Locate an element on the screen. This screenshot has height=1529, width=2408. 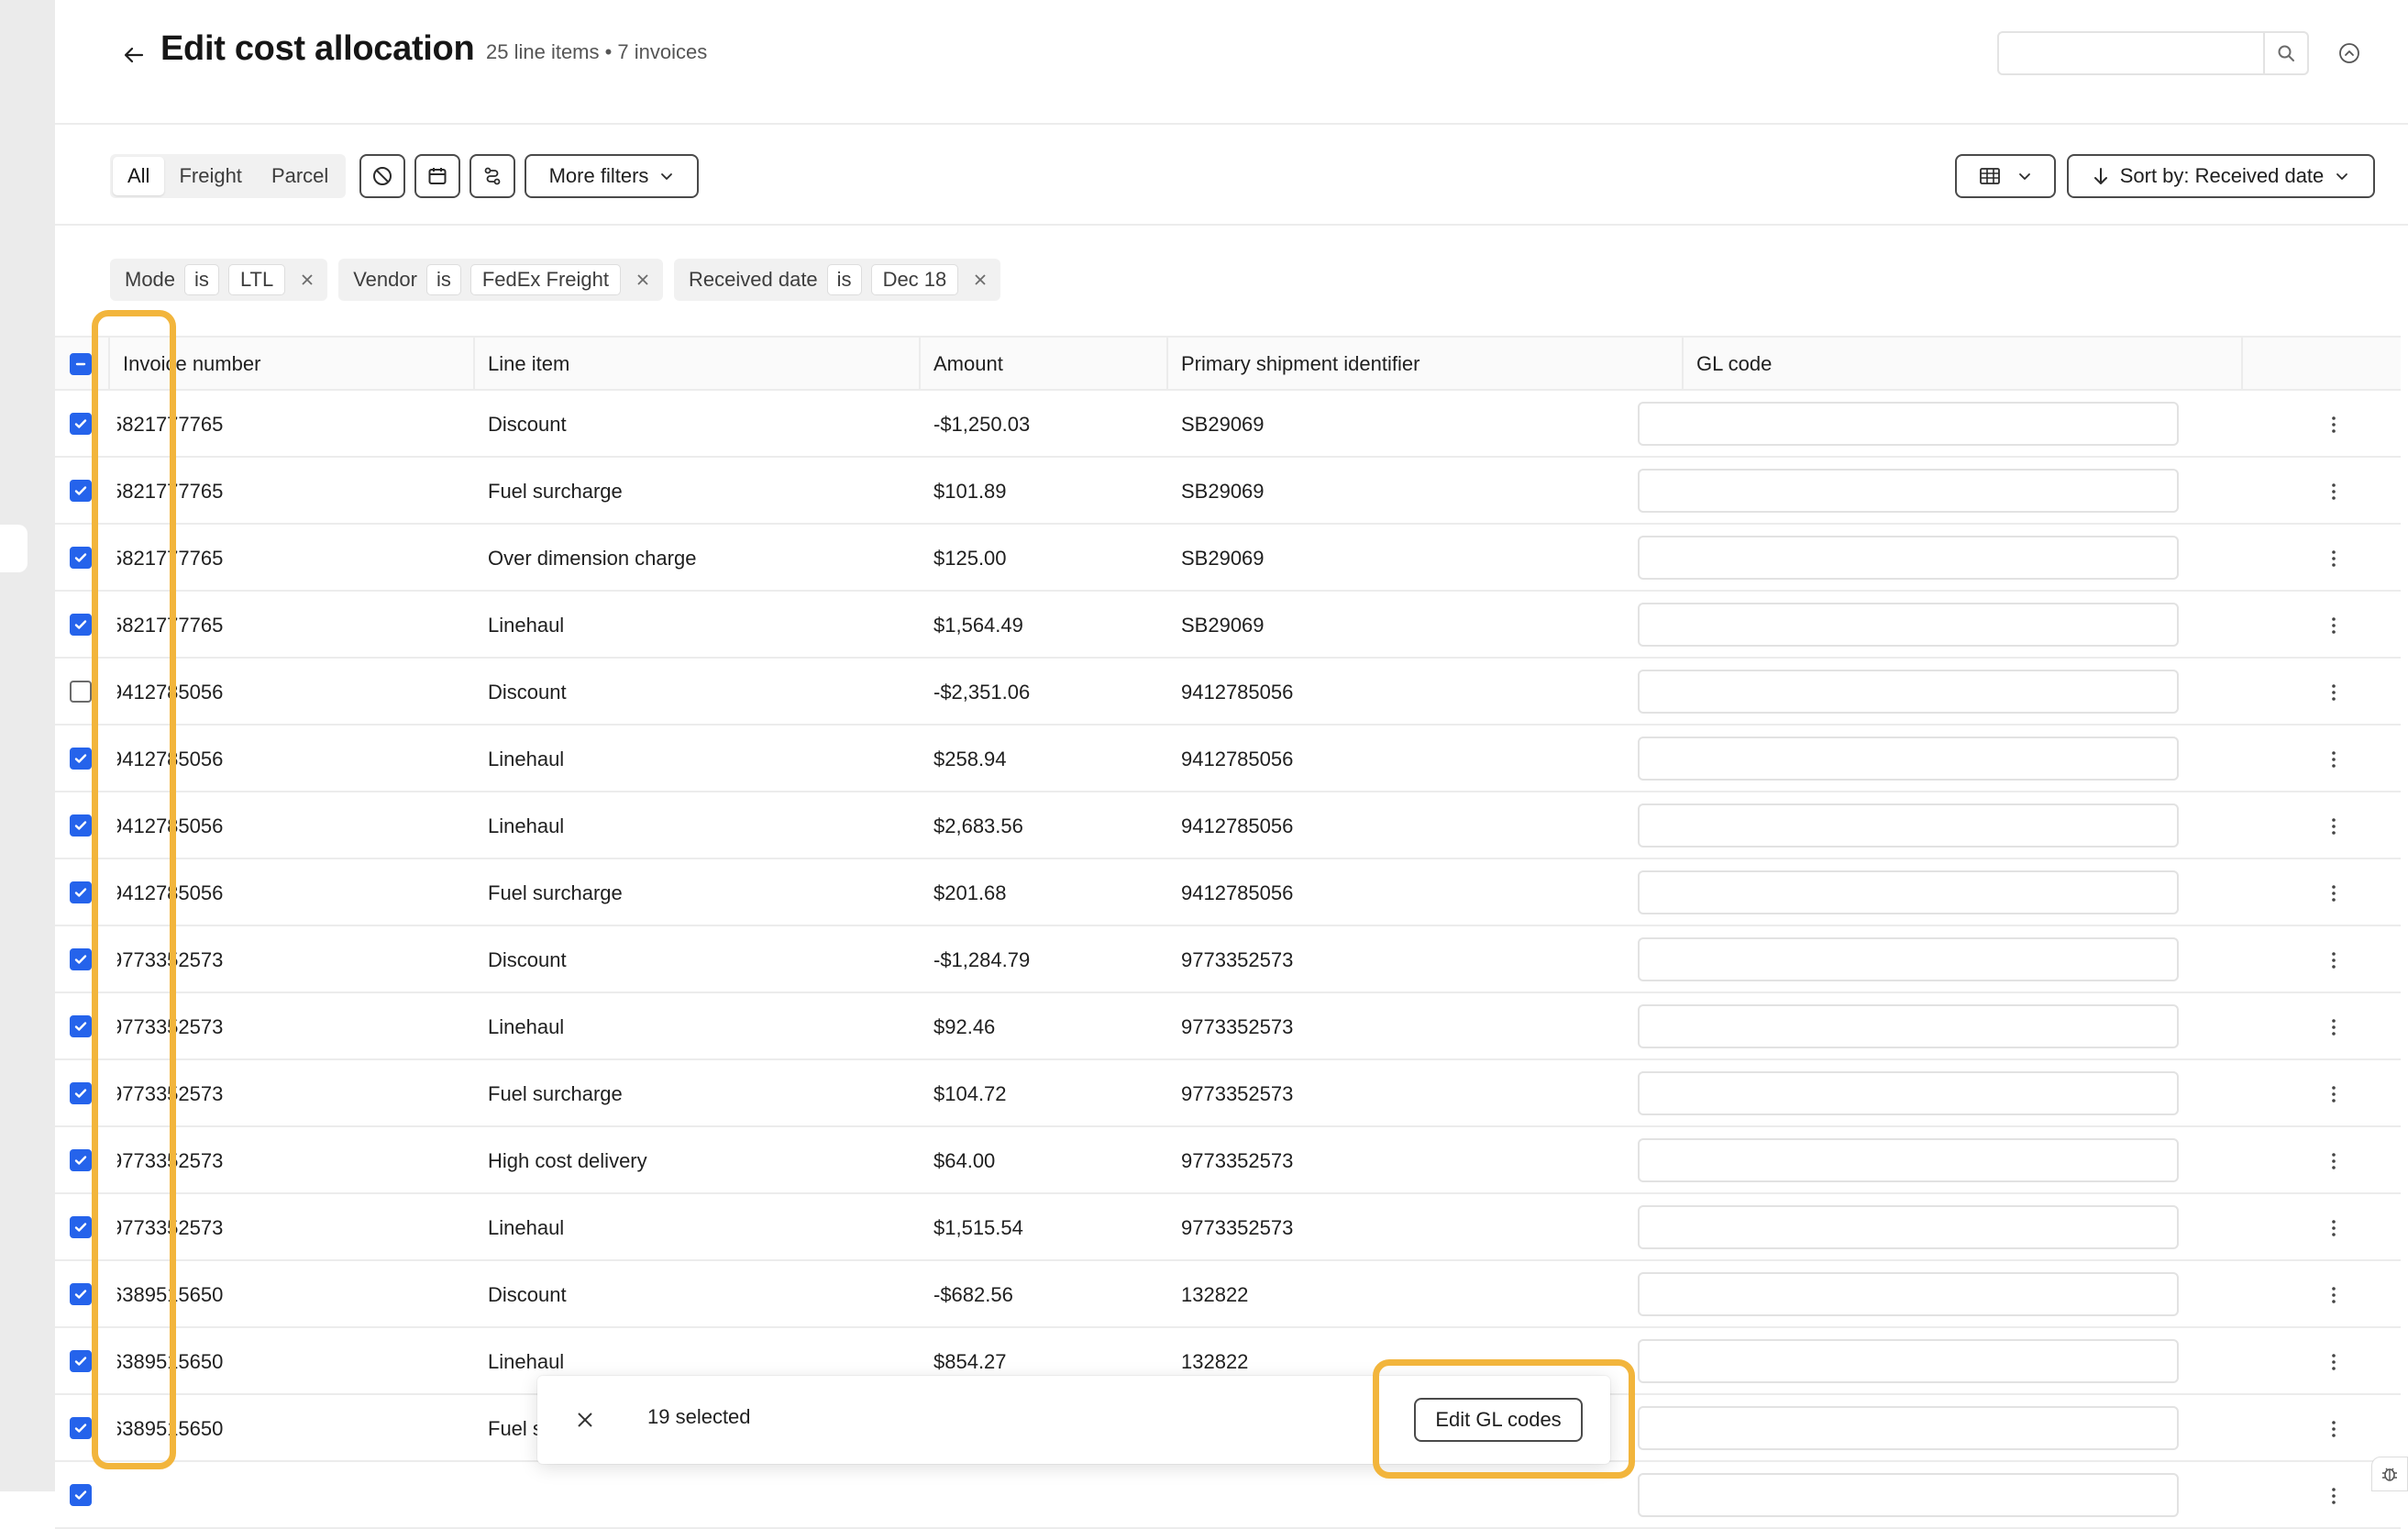
rail-tab is located at coordinates (14, 548).